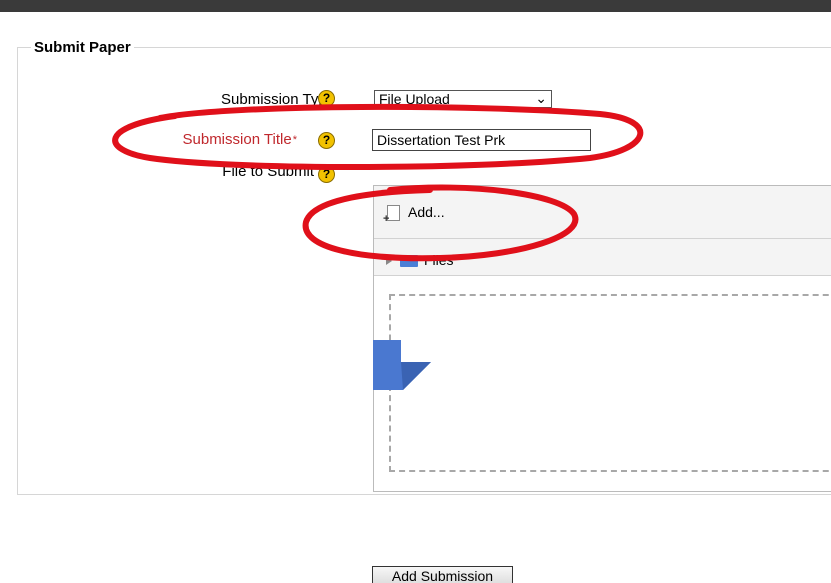  I want to click on add-submission-button: Add Submission, so click(442, 574).